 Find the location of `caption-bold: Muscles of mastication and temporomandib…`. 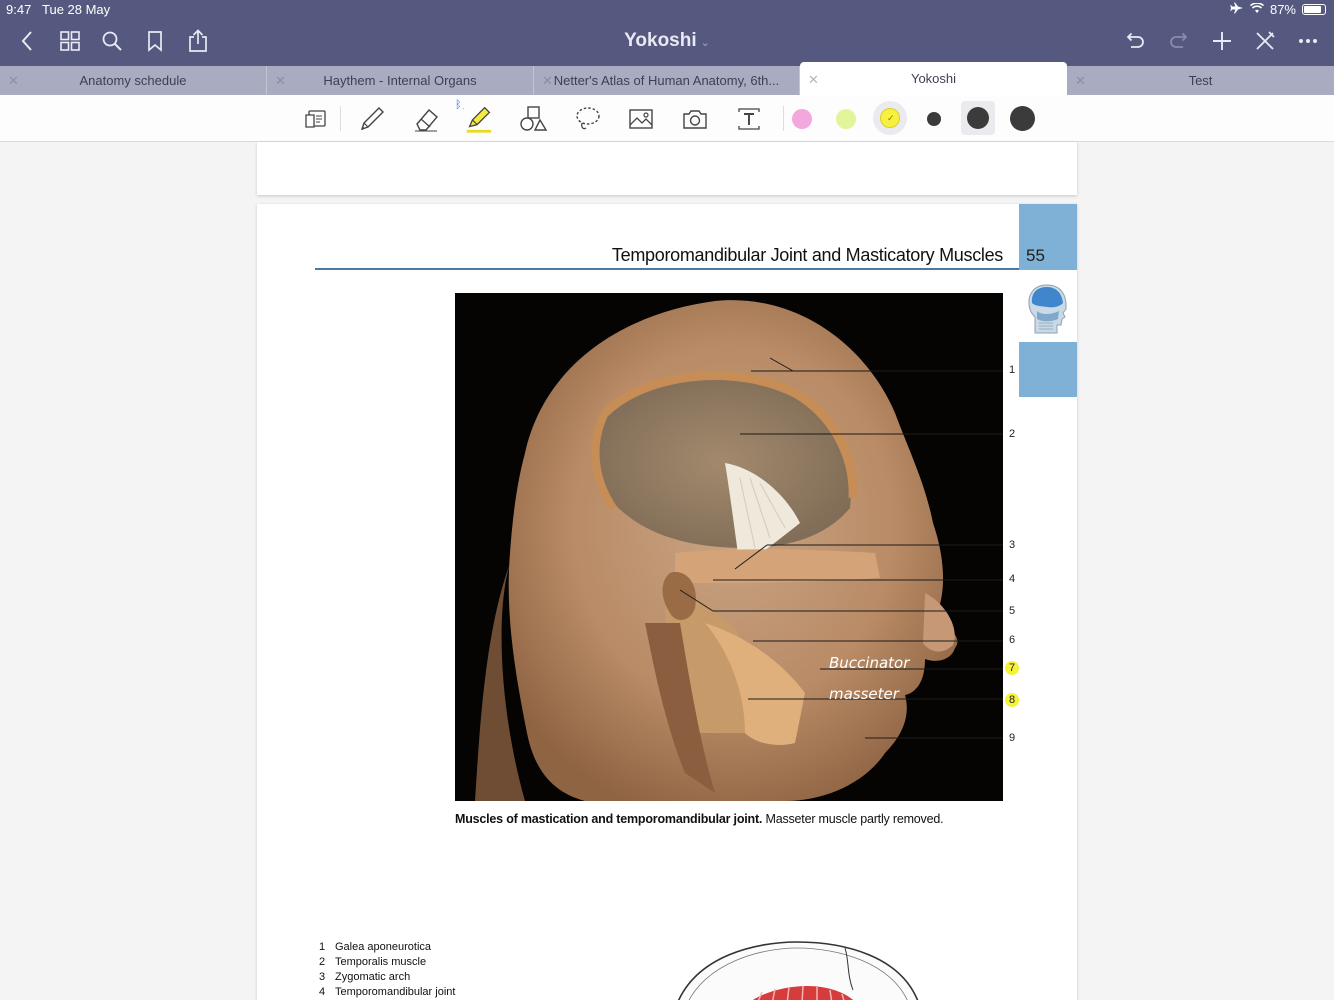

caption-bold: Muscles of mastication and temporomandib… is located at coordinates (609, 819).